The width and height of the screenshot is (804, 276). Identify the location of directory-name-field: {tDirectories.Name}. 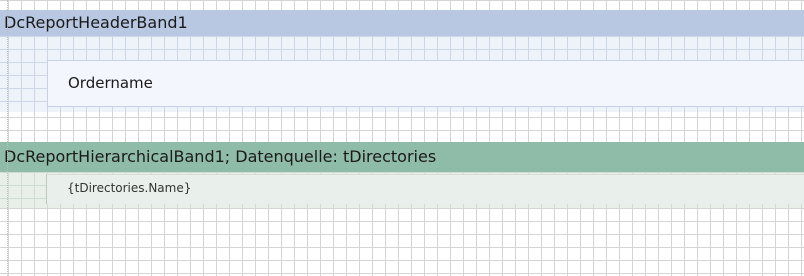
(425, 189).